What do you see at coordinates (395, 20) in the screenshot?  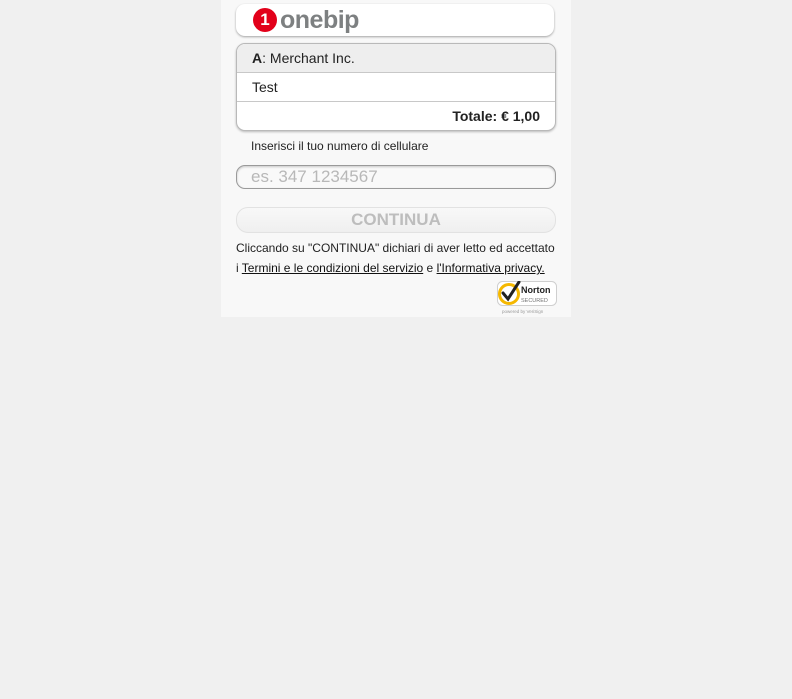 I see `logo-header: 1 onebip` at bounding box center [395, 20].